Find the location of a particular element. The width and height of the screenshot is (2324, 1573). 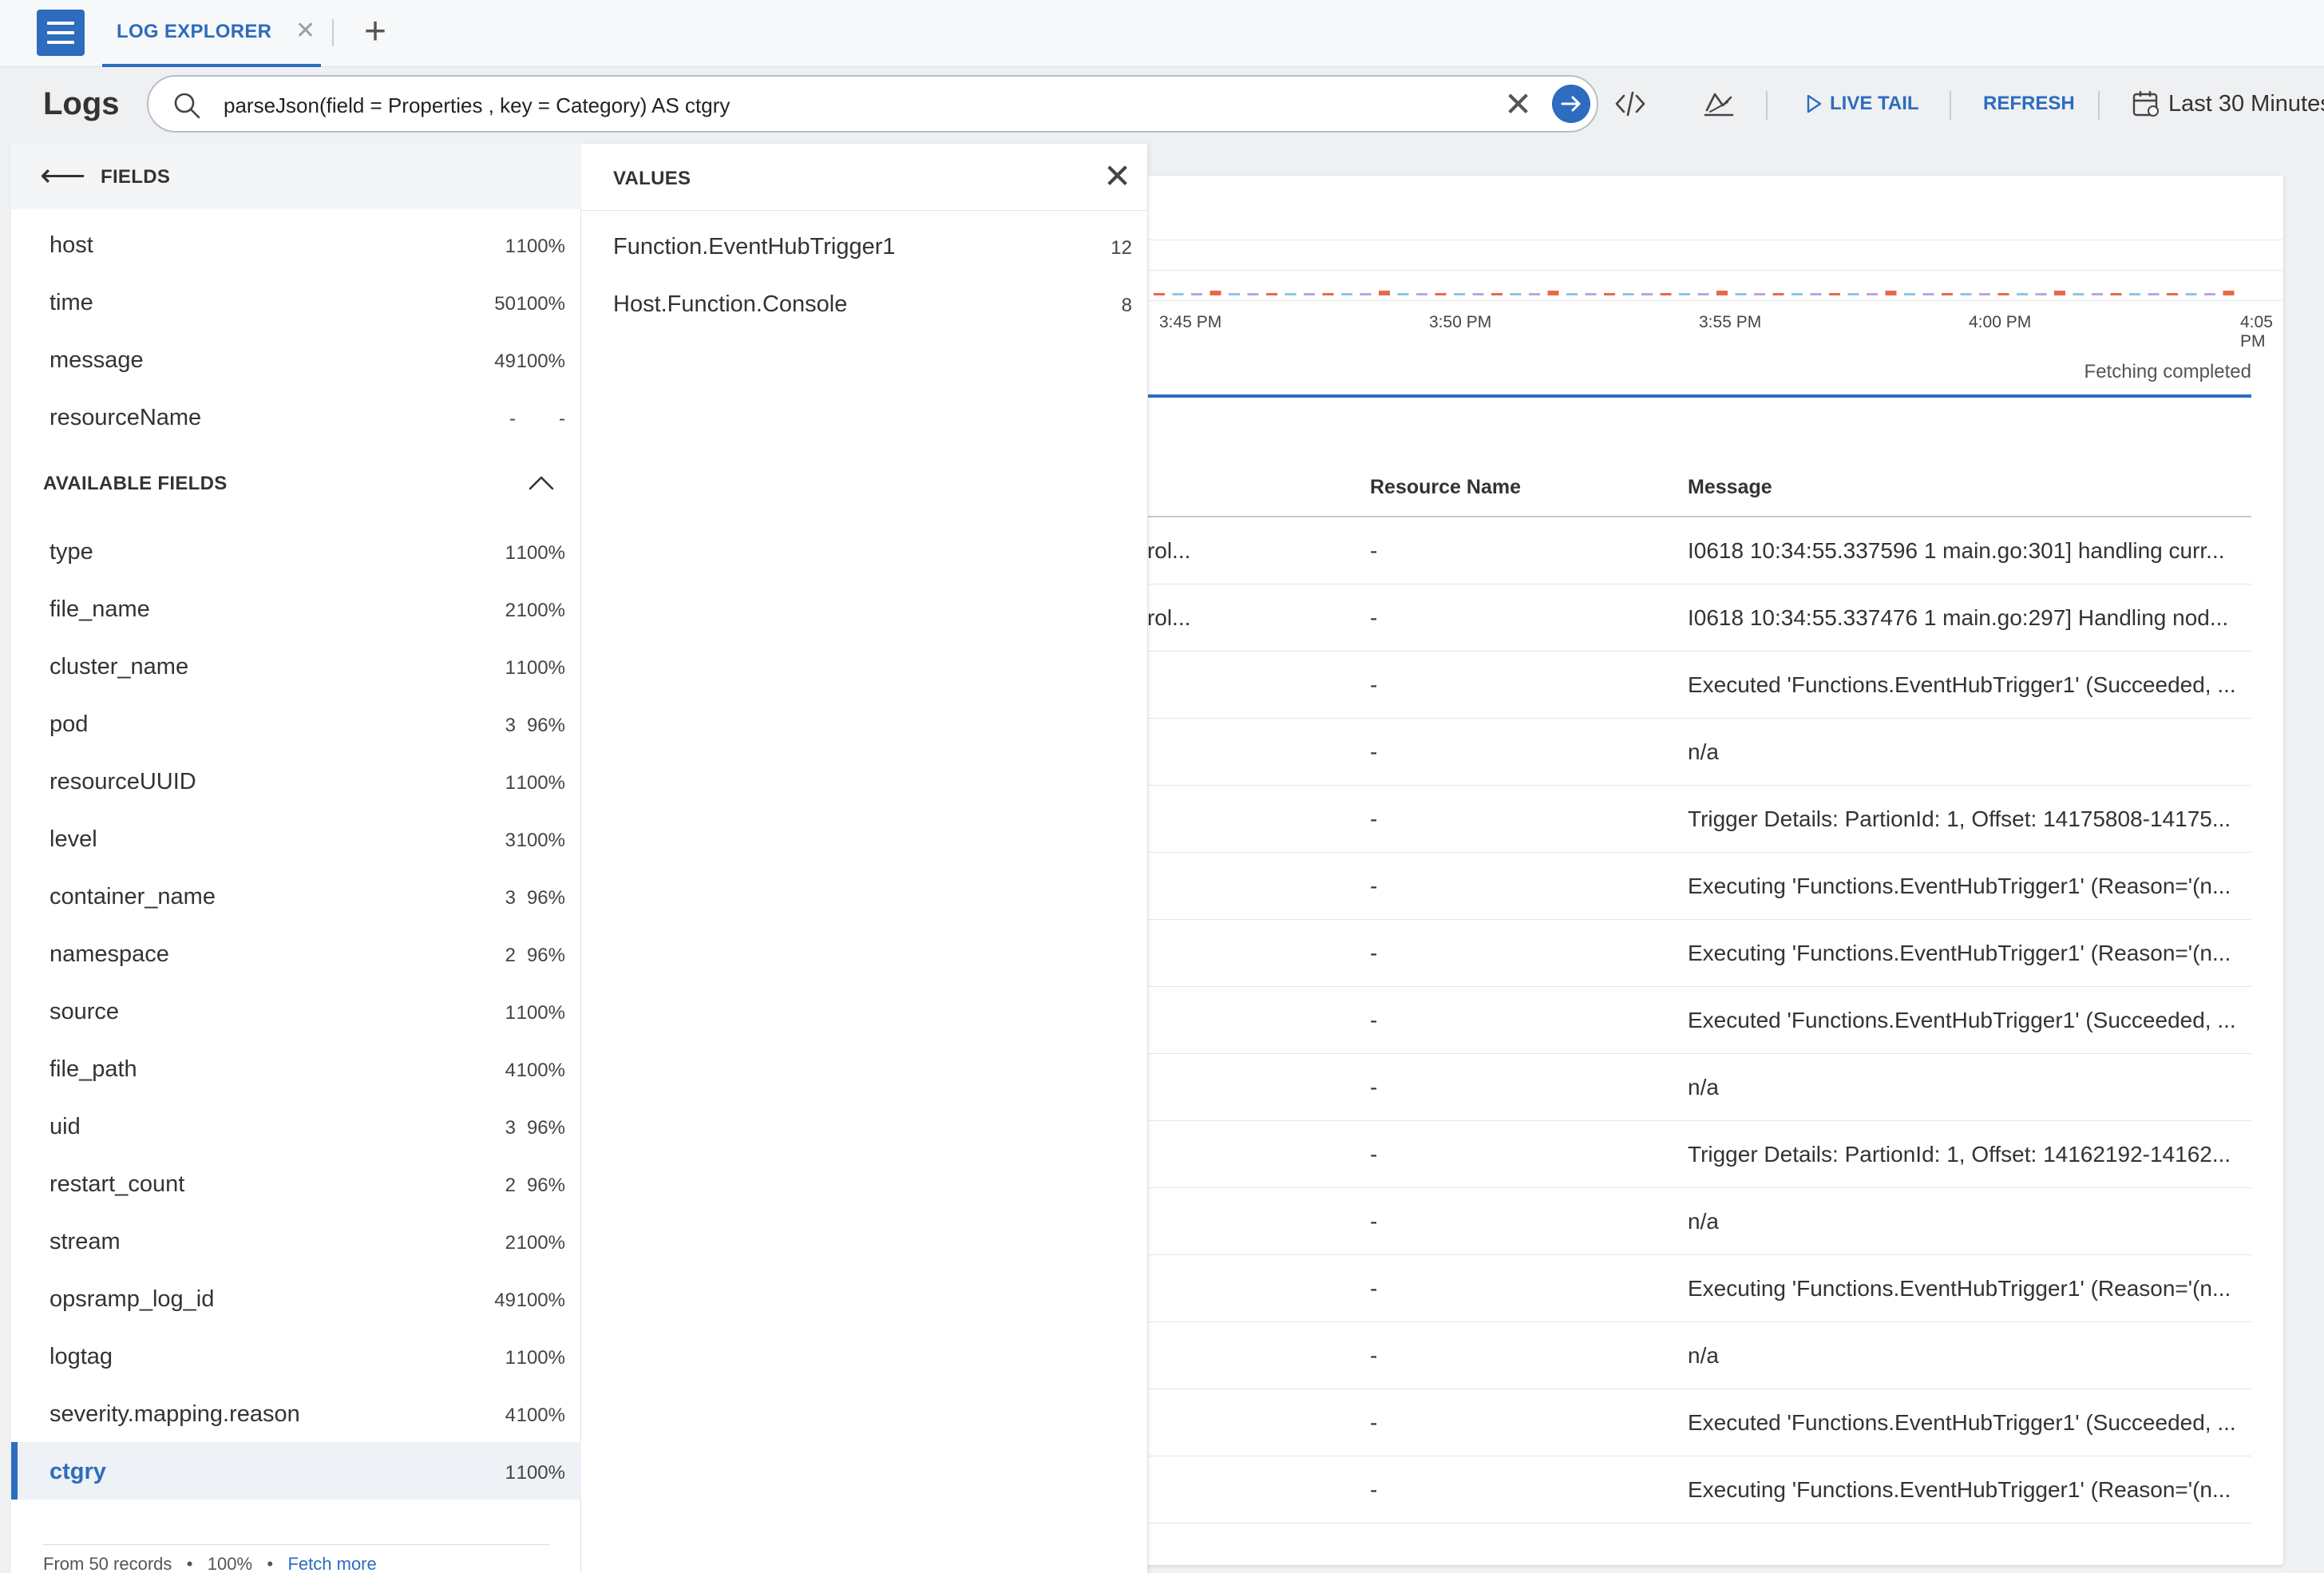

field-row: opsramp_log_id 49 100% is located at coordinates (296, 1298).